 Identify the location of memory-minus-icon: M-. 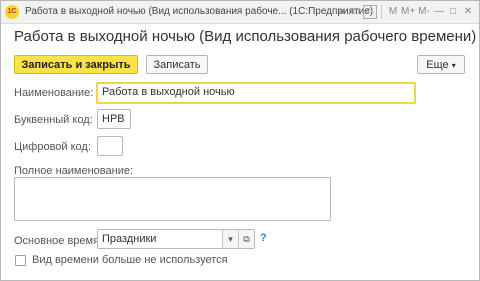
(424, 12).